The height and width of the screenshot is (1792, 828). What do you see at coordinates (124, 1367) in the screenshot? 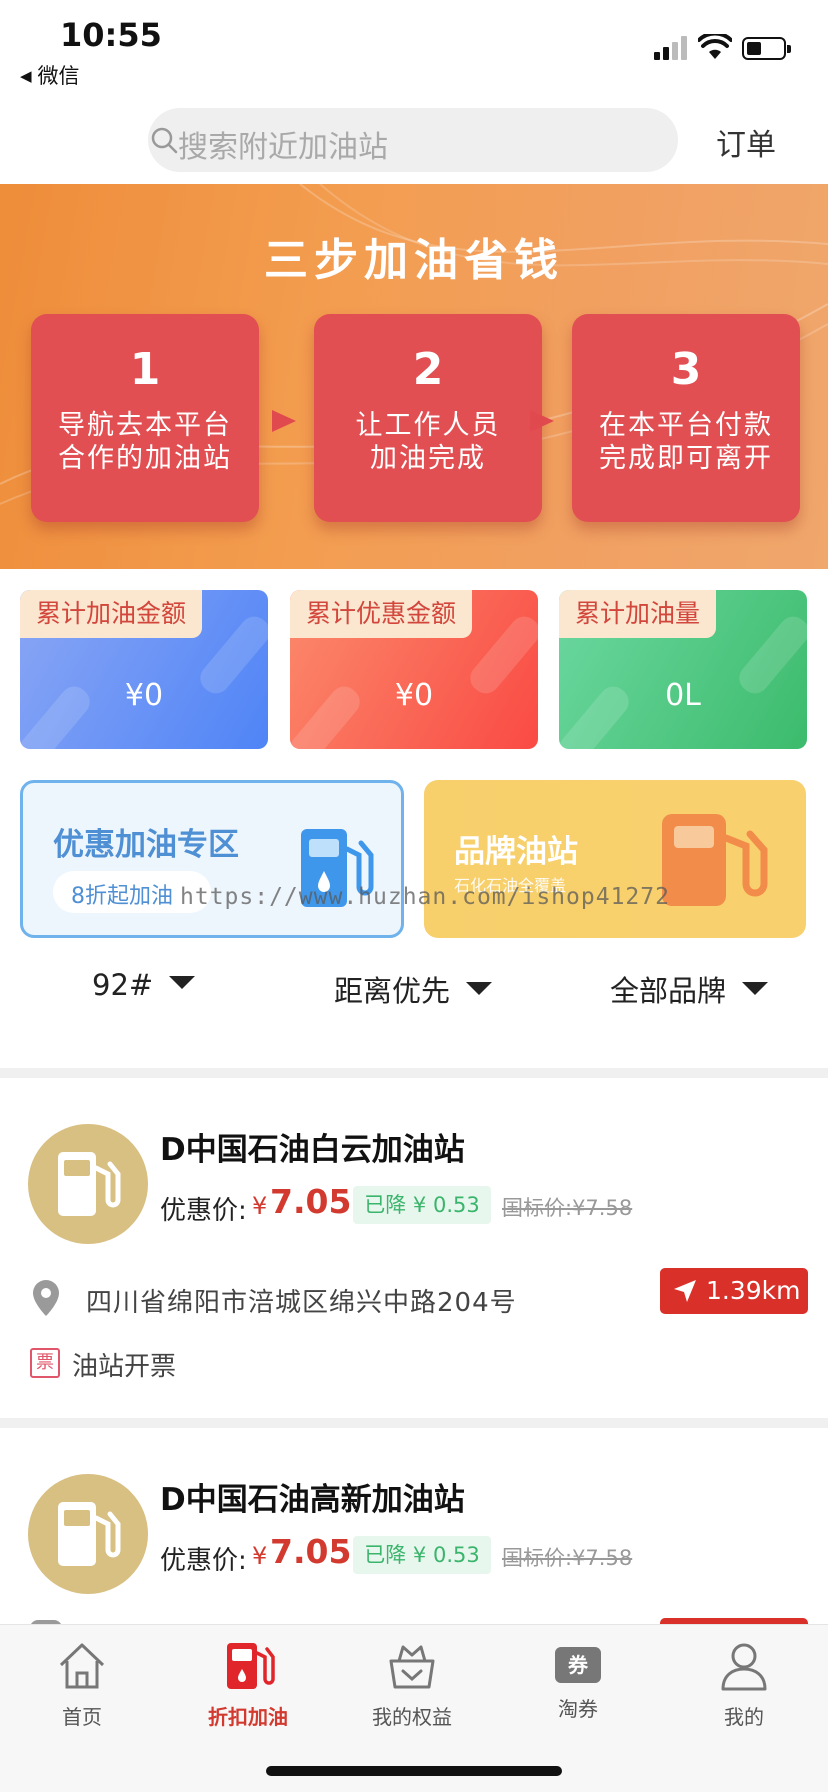
I see `invoice-text: 油站开票` at bounding box center [124, 1367].